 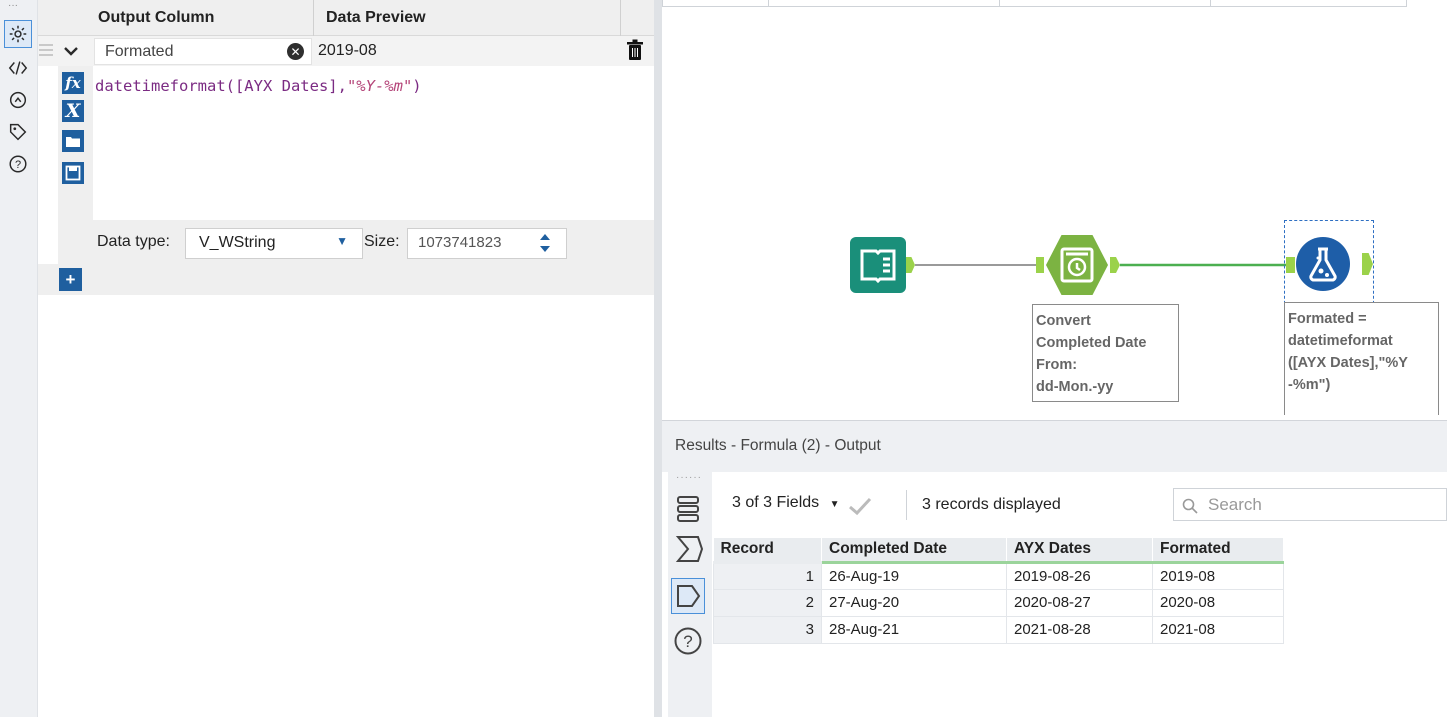 I want to click on data-type-row: Data type: V_WString ▼ Size: 1073741823, so click(x=356, y=242).